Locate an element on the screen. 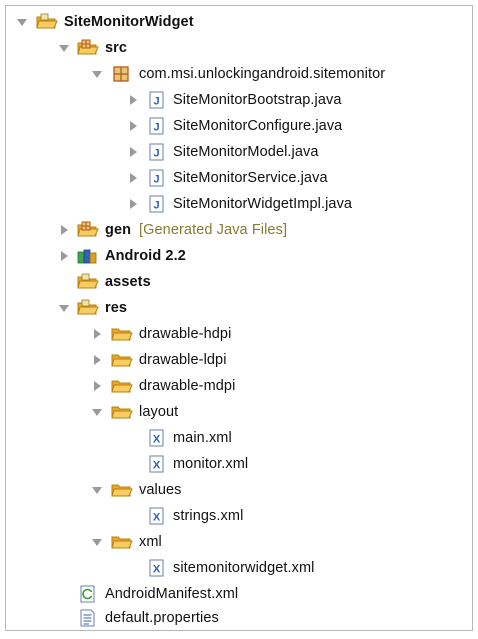 Image resolution: width=478 pixels, height=639 pixels. properties-file-icon is located at coordinates (88, 618).